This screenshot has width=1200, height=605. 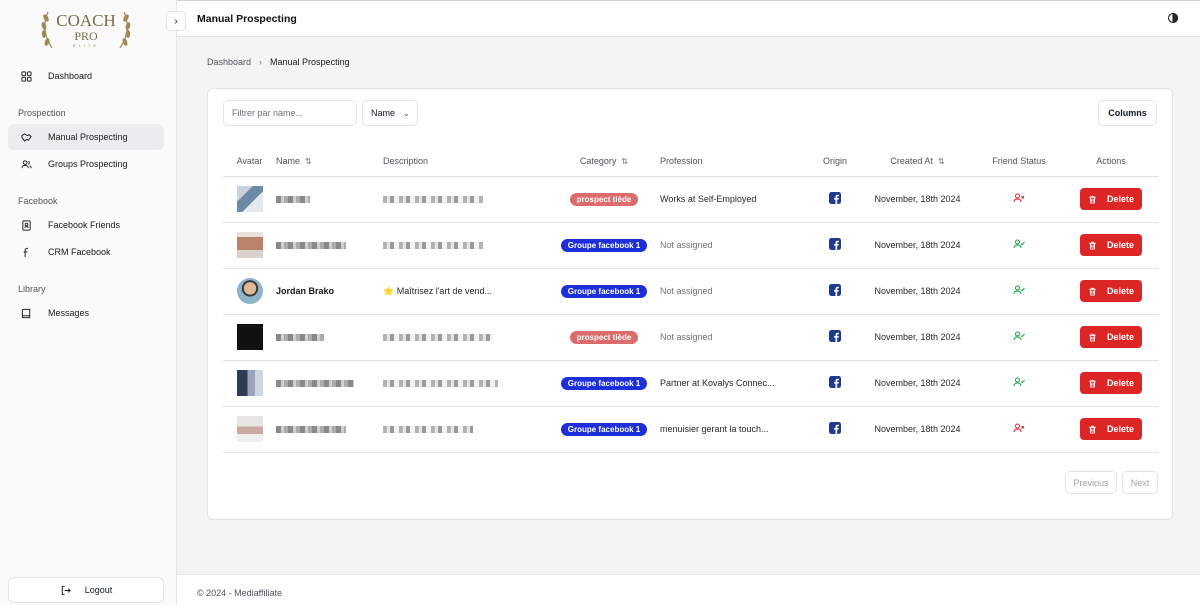 What do you see at coordinates (86, 20) in the screenshot?
I see `brand-line1: COACH` at bounding box center [86, 20].